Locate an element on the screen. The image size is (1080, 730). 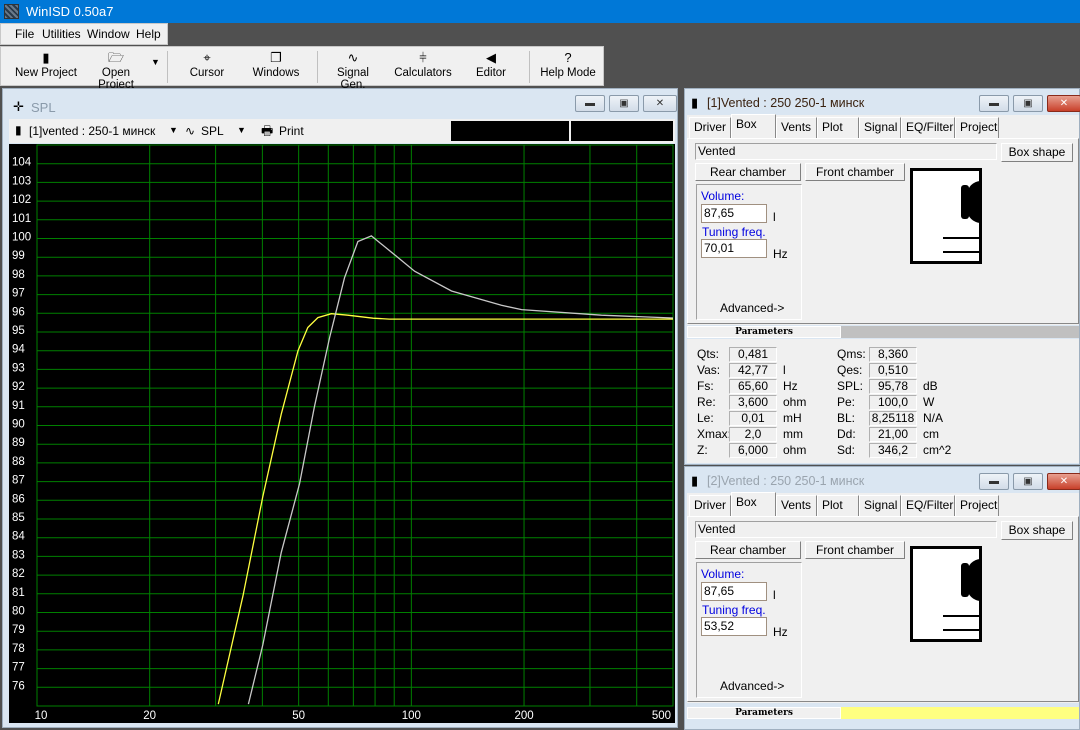
tuning-freq-input: 53,52 is located at coordinates (734, 626).